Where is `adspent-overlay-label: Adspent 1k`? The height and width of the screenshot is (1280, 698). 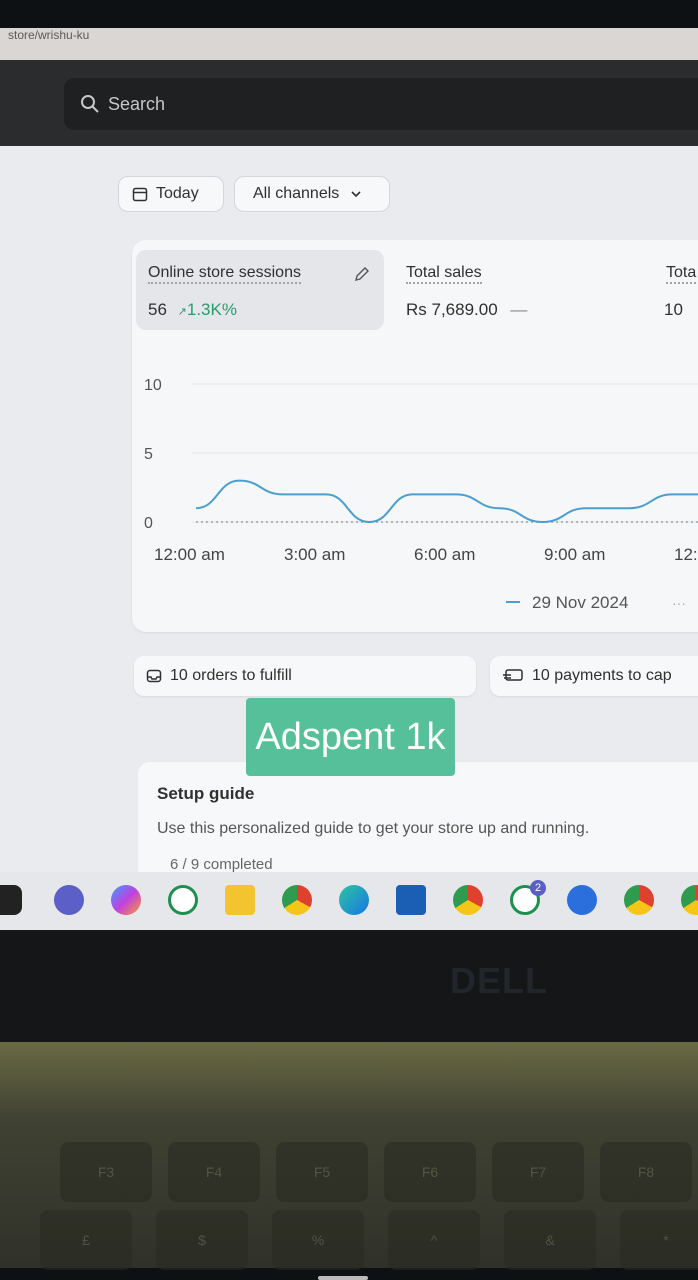 adspent-overlay-label: Adspent 1k is located at coordinates (350, 737).